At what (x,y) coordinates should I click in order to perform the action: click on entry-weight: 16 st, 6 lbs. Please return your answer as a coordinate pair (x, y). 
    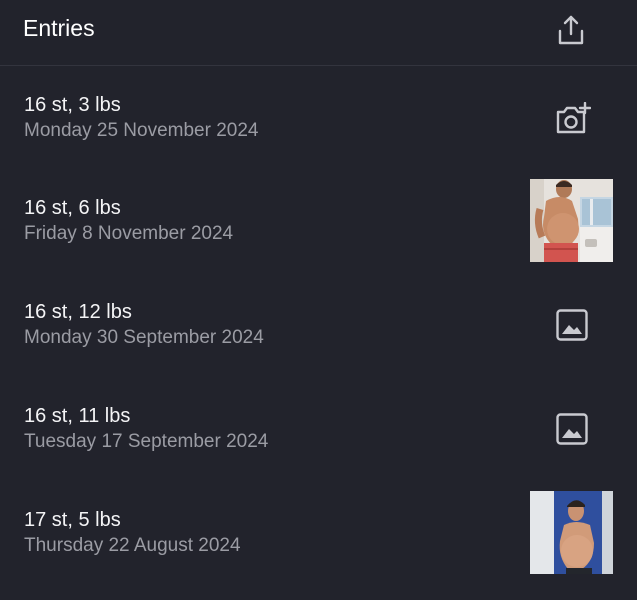
    Looking at the image, I should click on (72, 208).